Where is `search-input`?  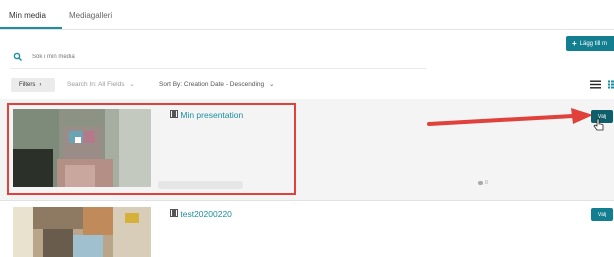 search-input is located at coordinates (227, 57).